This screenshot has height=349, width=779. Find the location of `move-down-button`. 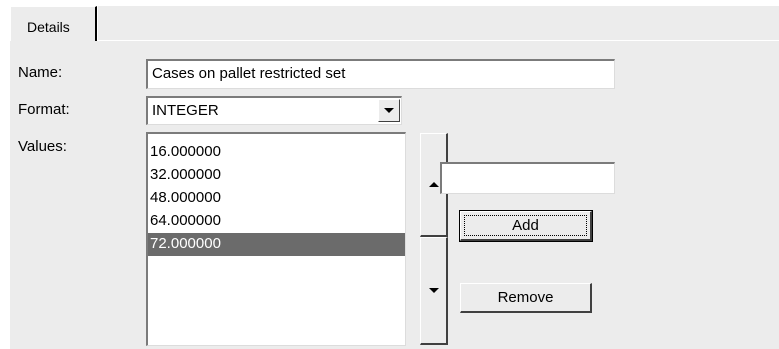

move-down-button is located at coordinates (434, 291).